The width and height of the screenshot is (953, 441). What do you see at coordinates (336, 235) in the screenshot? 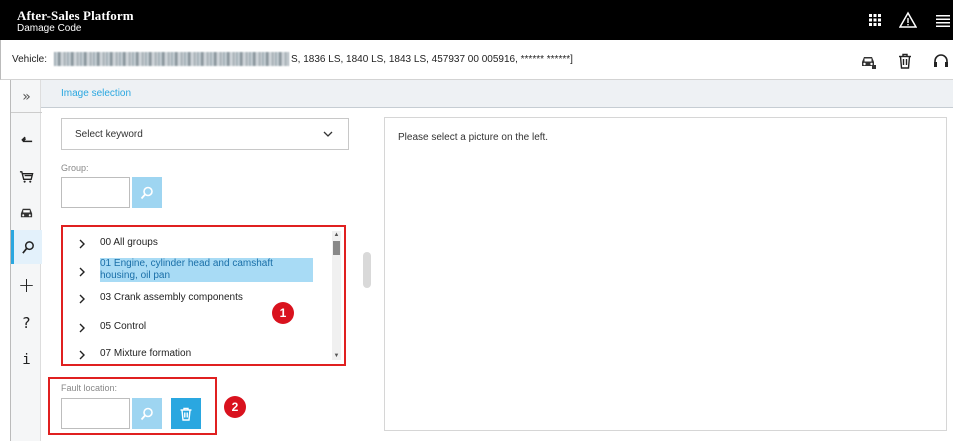
I see `scroll-up-icon: ▲` at bounding box center [336, 235].